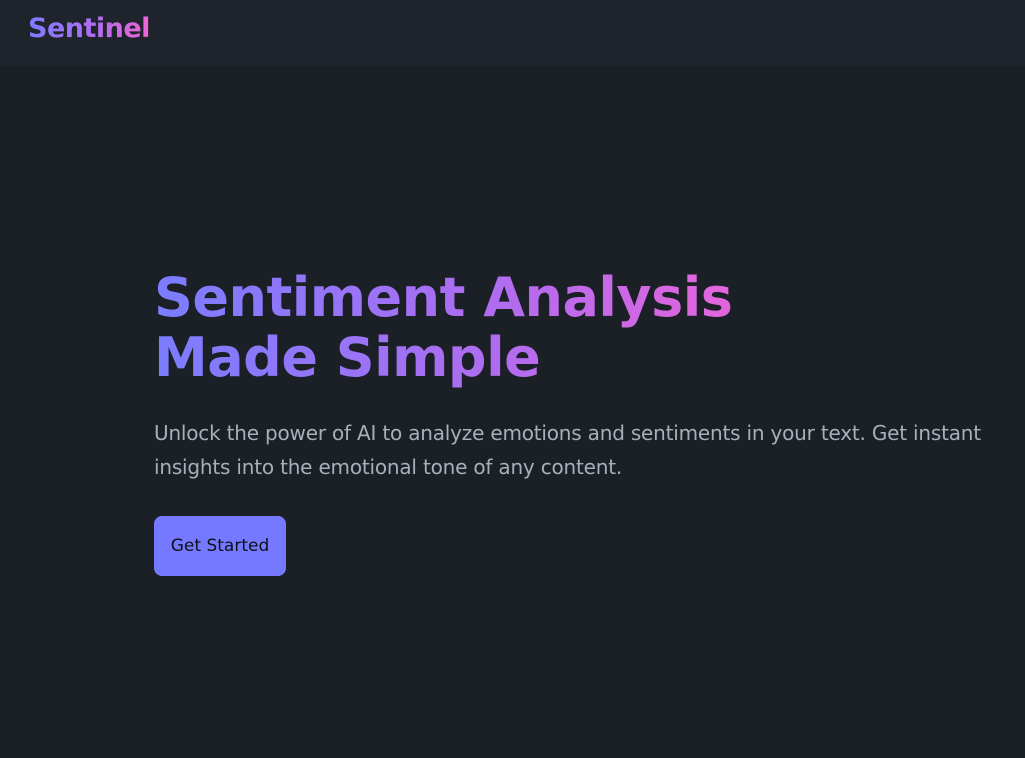 The image size is (1025, 758). Describe the element at coordinates (220, 546) in the screenshot. I see `get-started-button: Get Started` at that location.